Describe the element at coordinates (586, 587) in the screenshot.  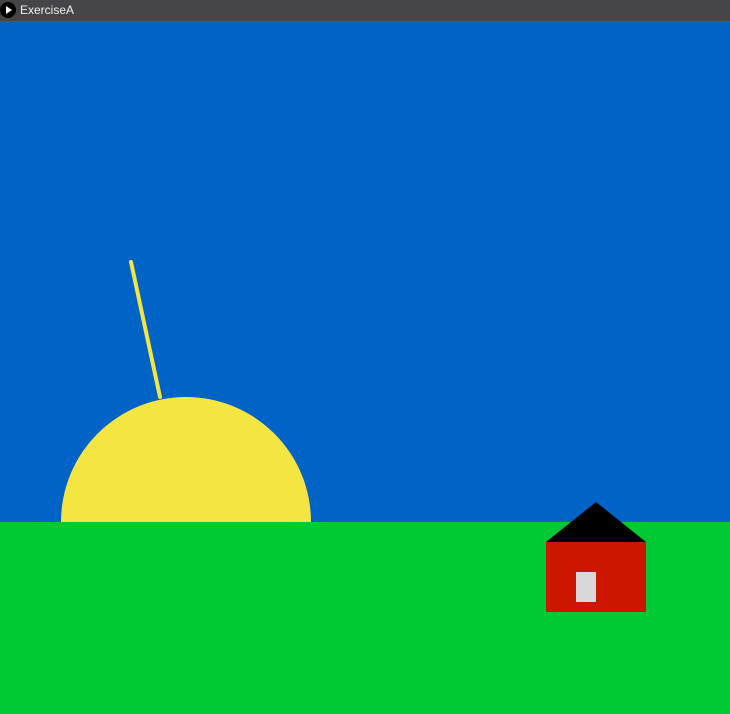
I see `house-door` at that location.